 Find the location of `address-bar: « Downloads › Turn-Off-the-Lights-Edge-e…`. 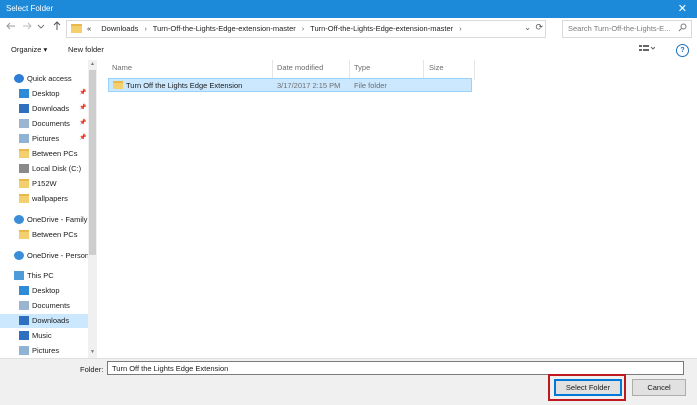

address-bar: « Downloads › Turn-Off-the-Lights-Edge-e… is located at coordinates (306, 29).